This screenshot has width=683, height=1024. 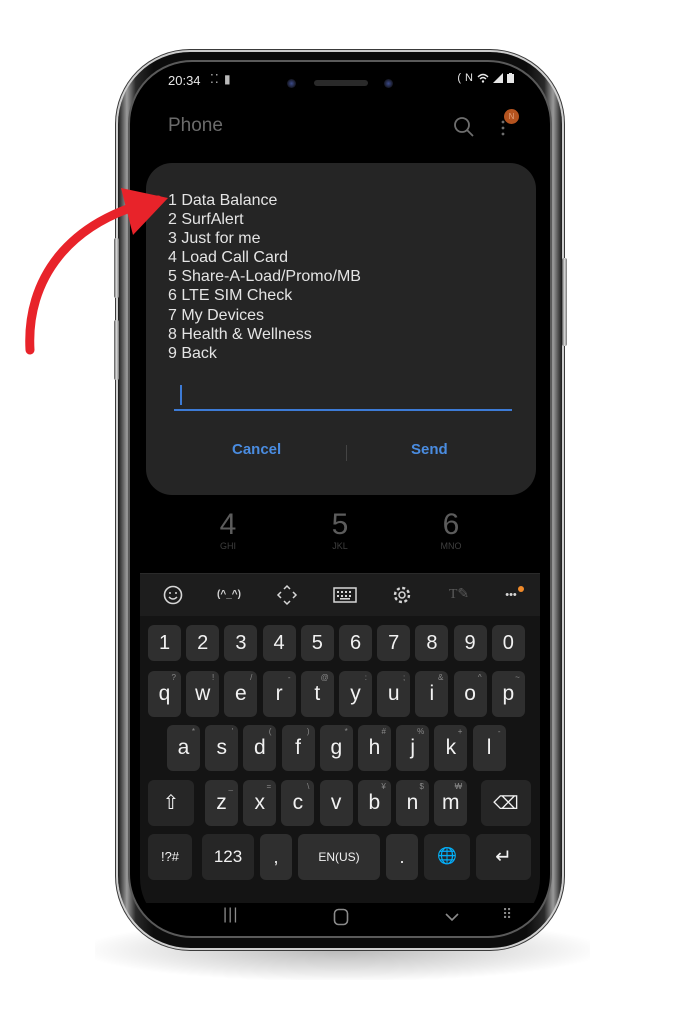 I want to click on front-camera-icon, so click(x=291, y=83).